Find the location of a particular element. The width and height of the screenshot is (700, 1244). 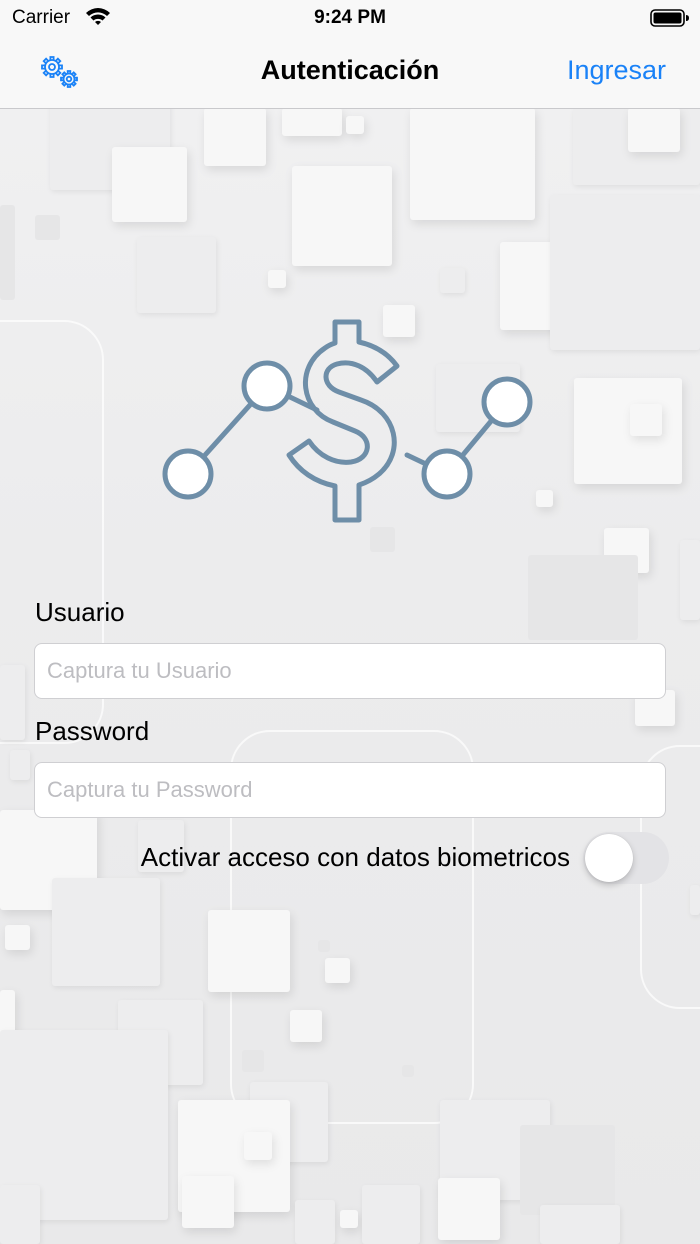

password-field is located at coordinates (350, 790).